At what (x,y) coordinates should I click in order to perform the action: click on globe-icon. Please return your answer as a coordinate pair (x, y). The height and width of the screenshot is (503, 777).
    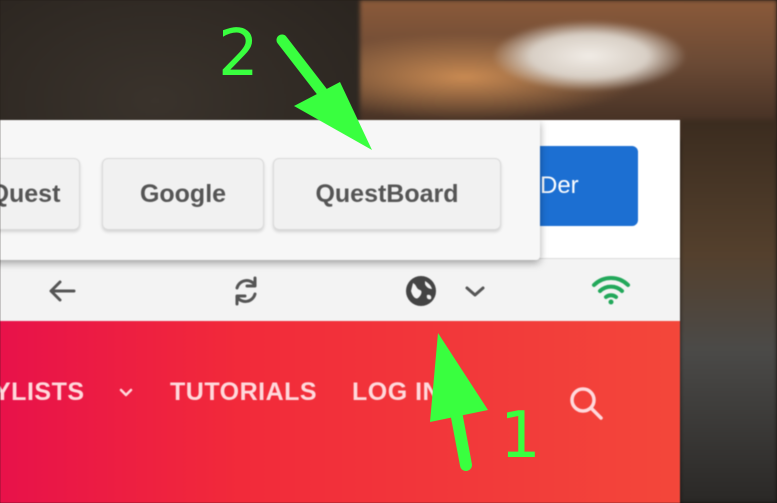
    Looking at the image, I should click on (421, 291).